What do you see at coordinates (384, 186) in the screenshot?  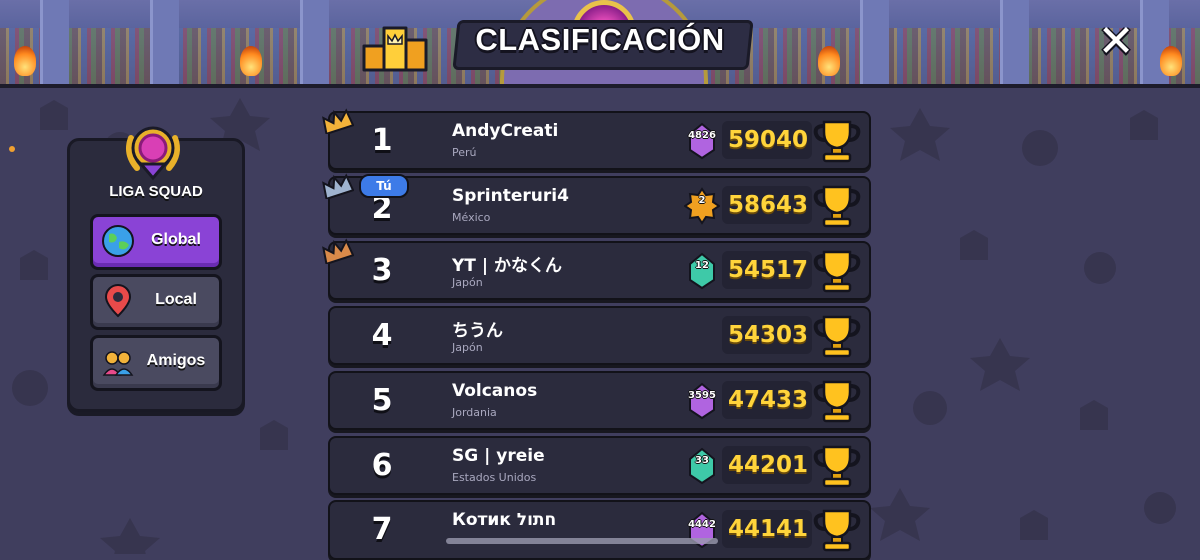 I see `you-badge: Tú` at bounding box center [384, 186].